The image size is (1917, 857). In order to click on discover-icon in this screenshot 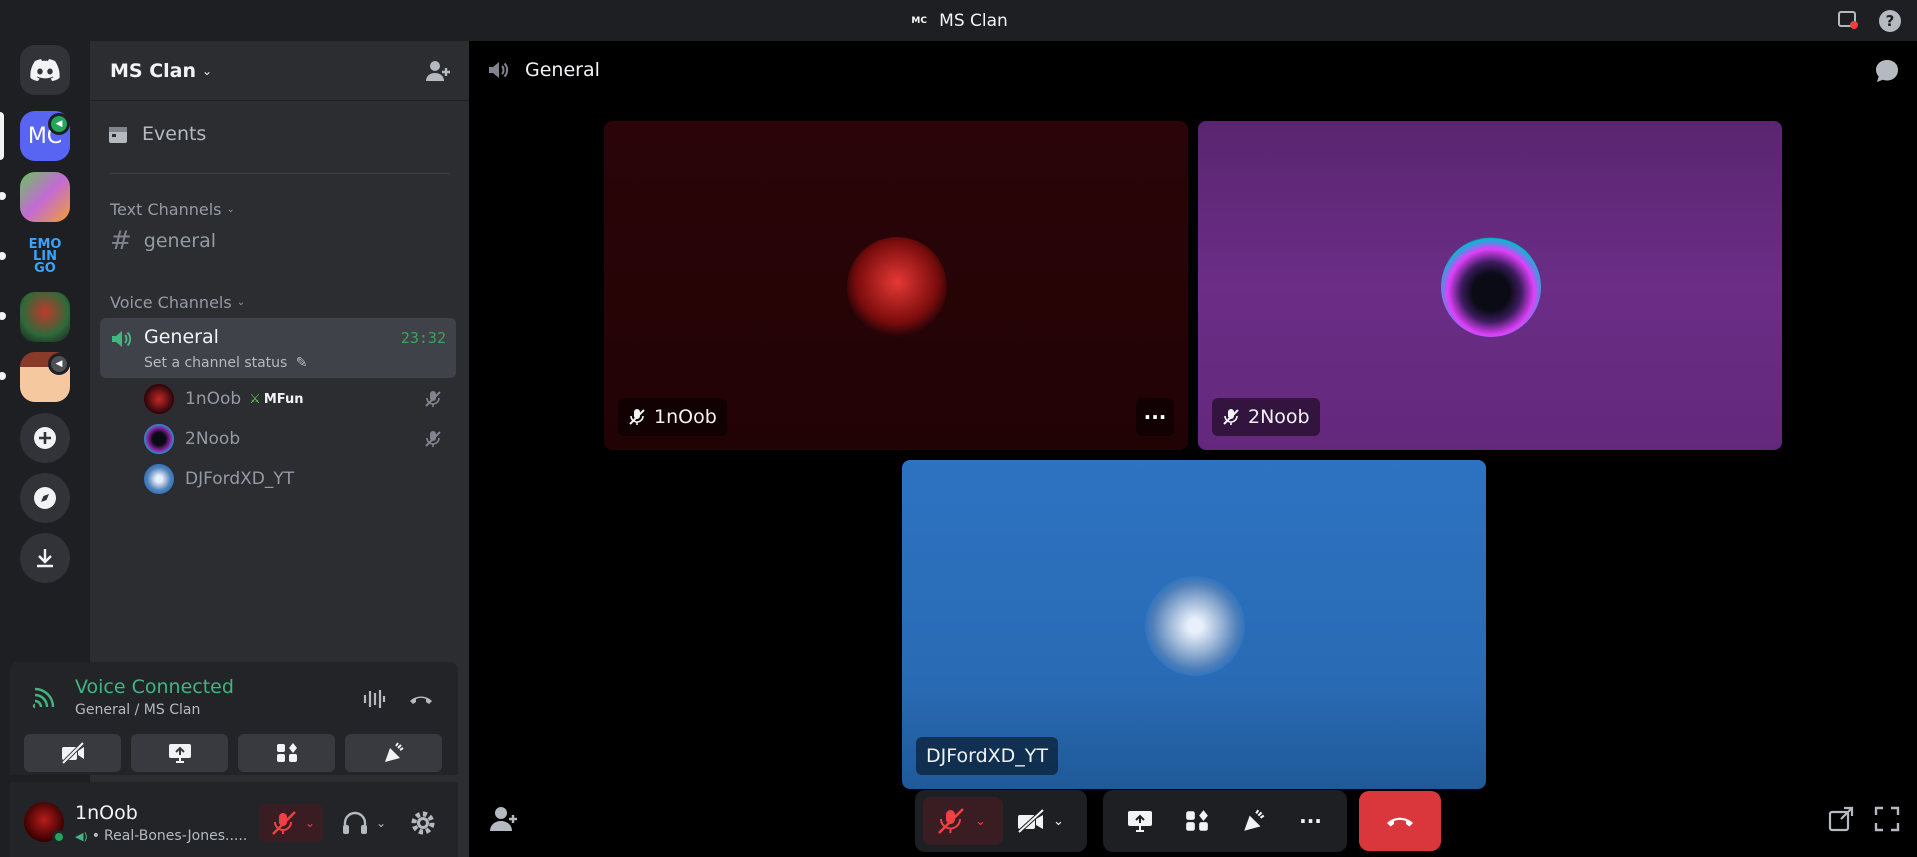, I will do `click(45, 498)`.